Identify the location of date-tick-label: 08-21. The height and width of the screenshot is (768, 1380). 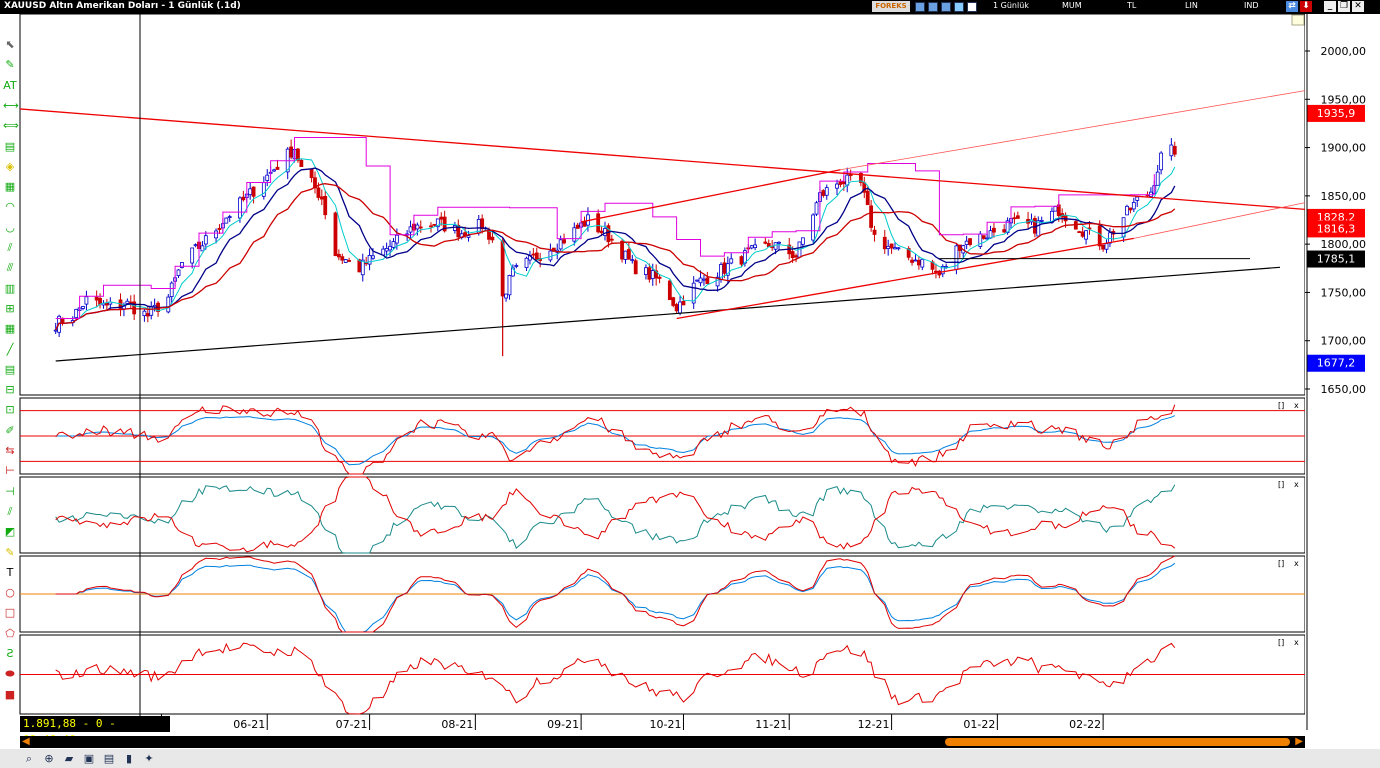
(457, 724).